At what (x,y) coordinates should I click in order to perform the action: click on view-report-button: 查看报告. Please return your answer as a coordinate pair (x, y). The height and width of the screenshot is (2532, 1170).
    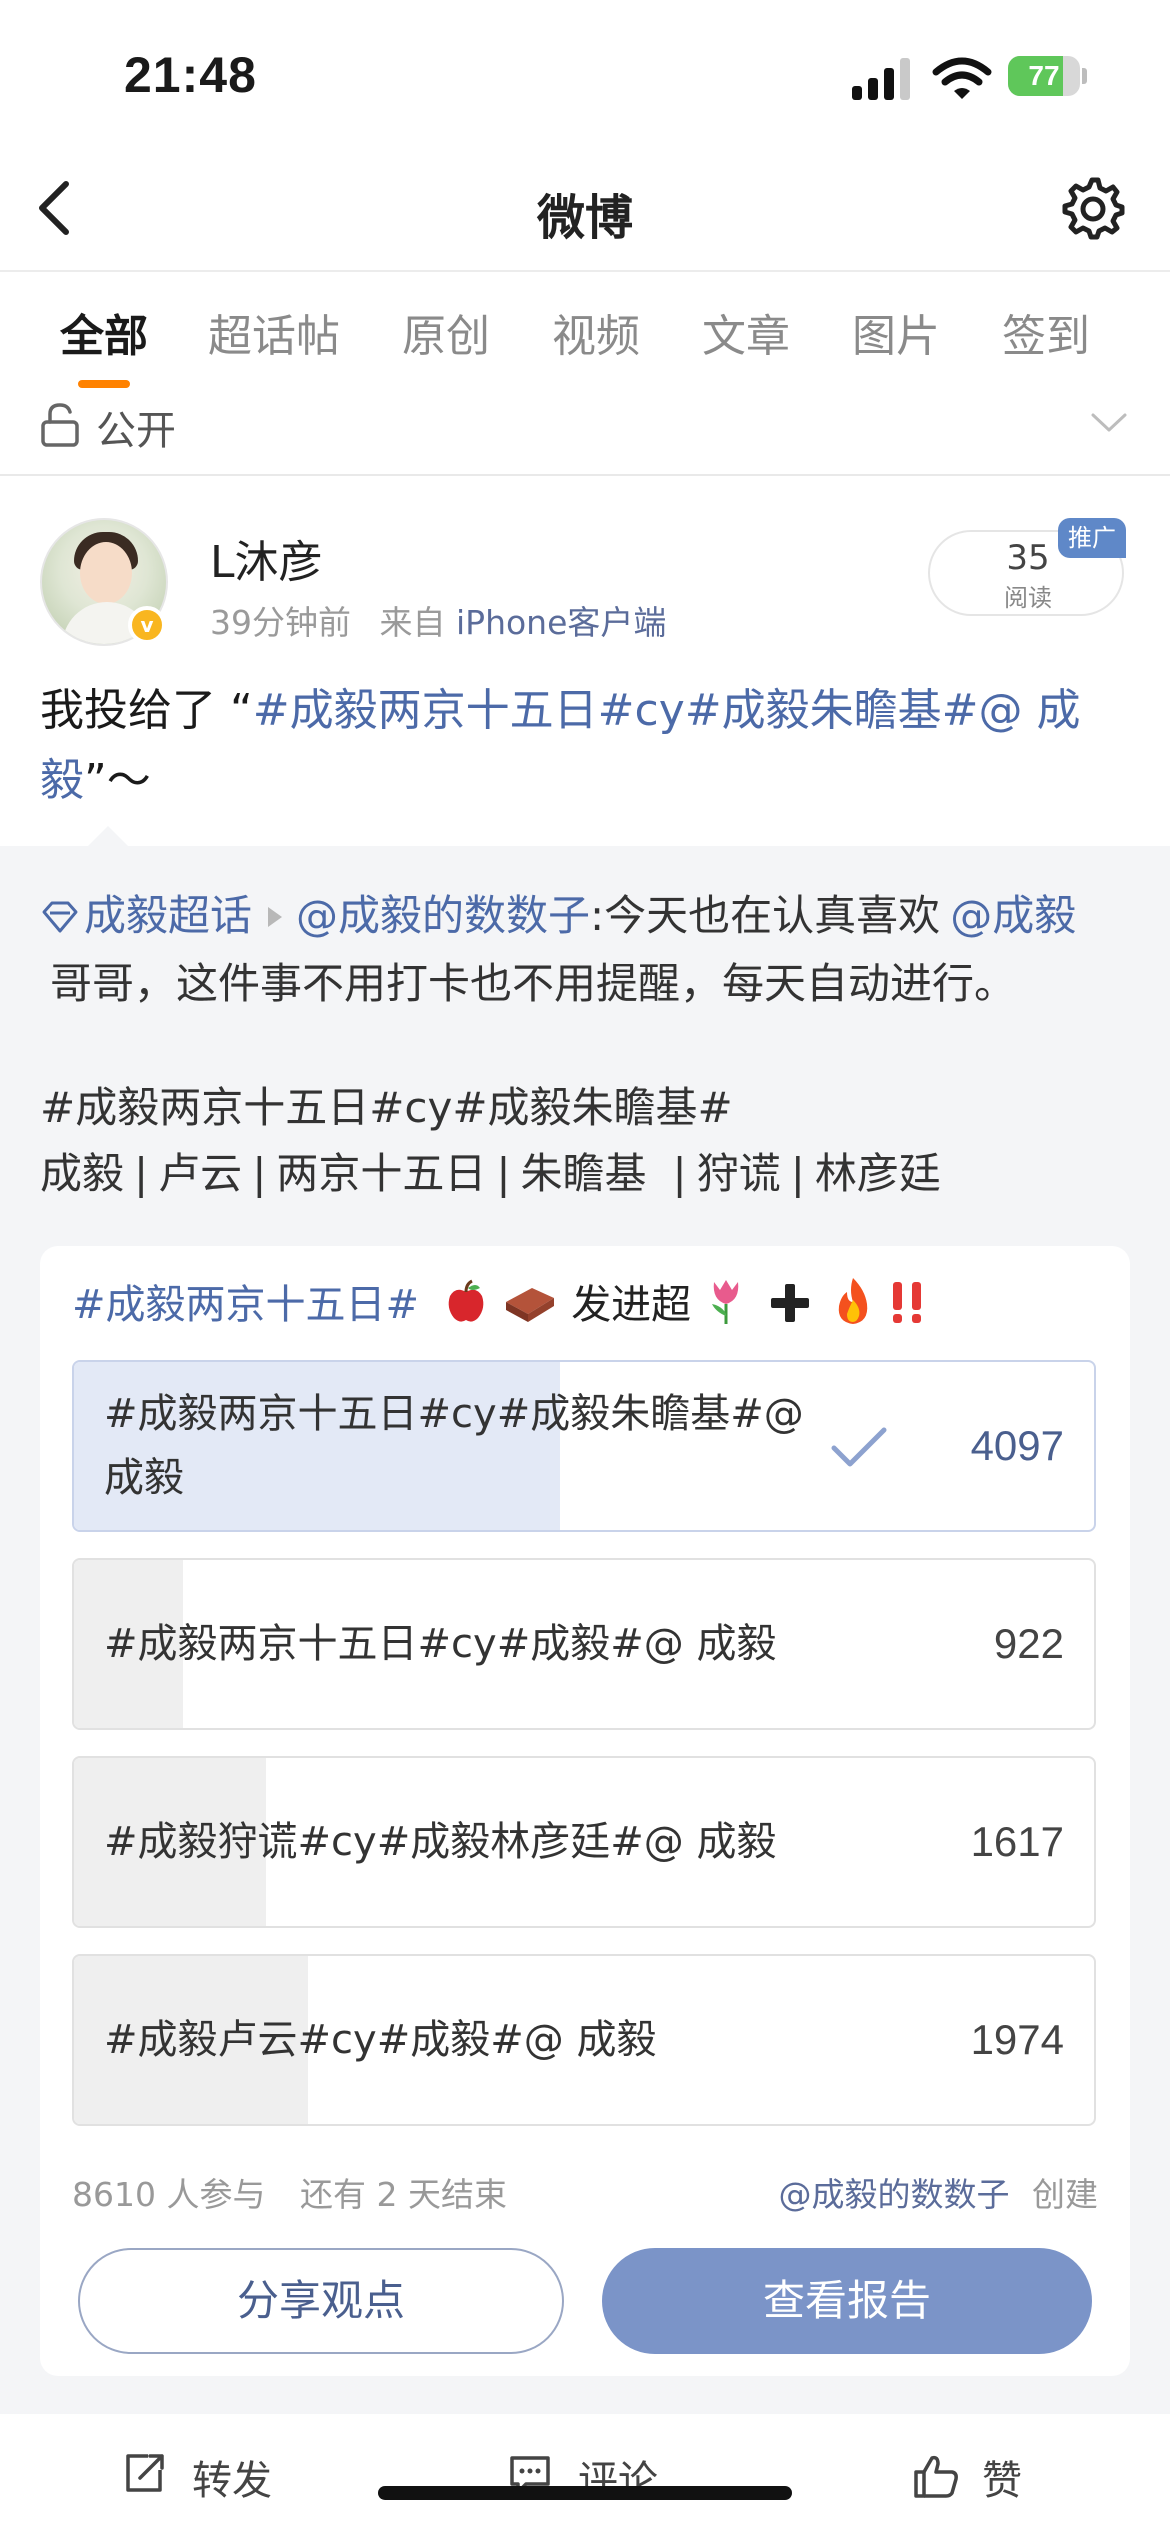
    Looking at the image, I should click on (847, 2301).